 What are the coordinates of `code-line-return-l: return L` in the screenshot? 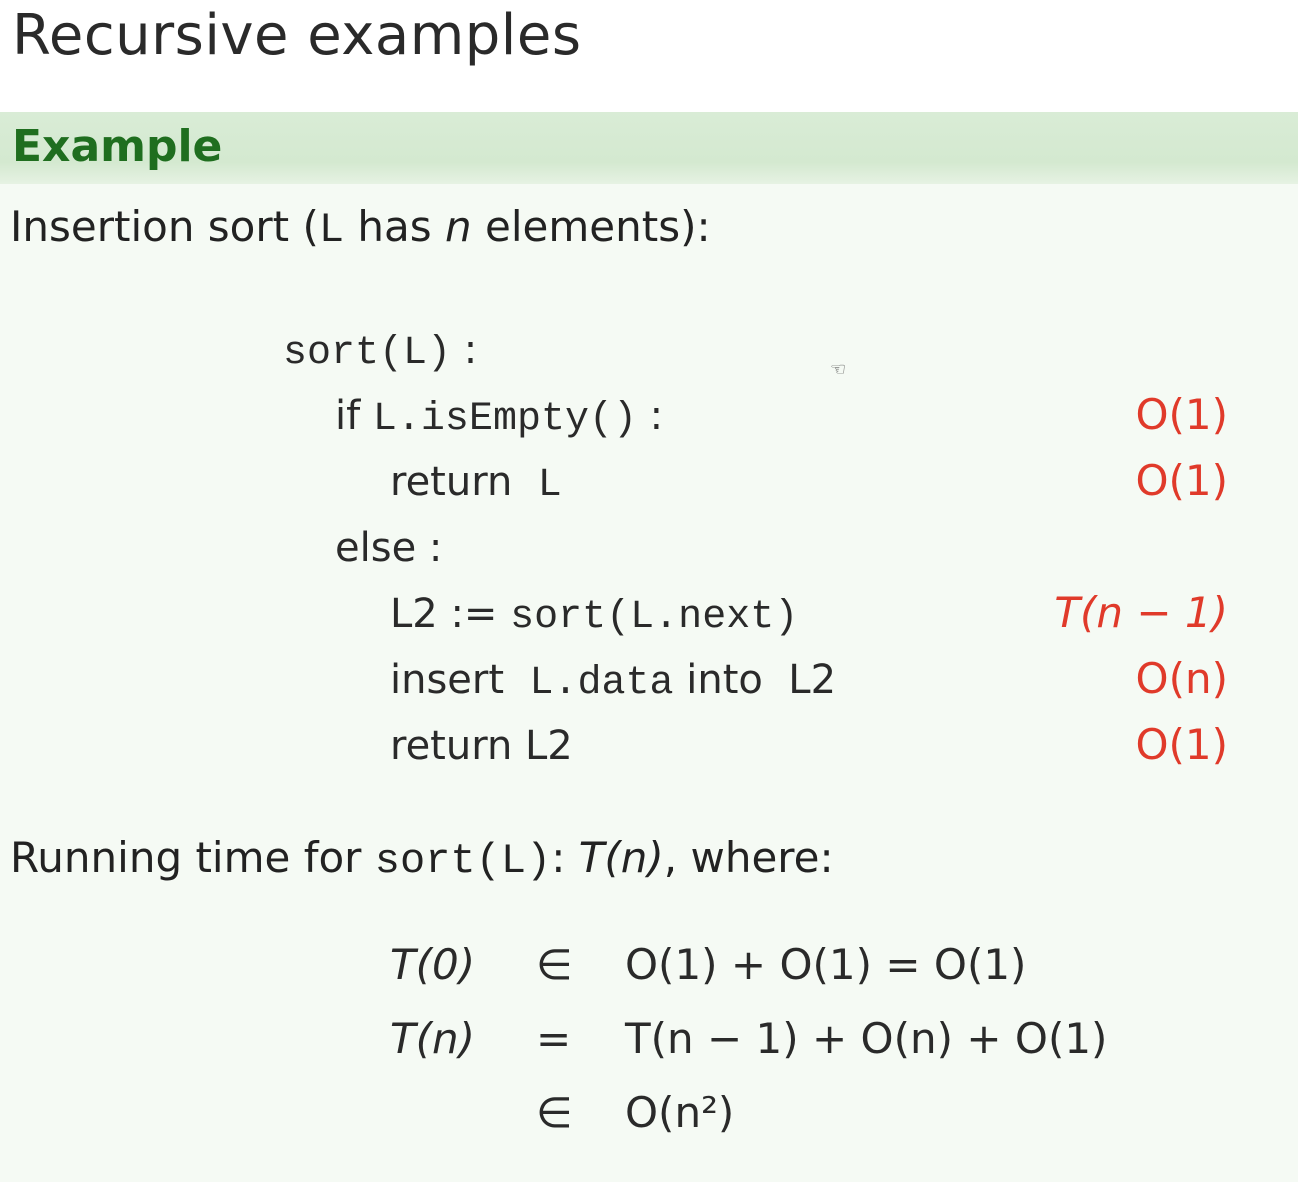 It's located at (476, 484).